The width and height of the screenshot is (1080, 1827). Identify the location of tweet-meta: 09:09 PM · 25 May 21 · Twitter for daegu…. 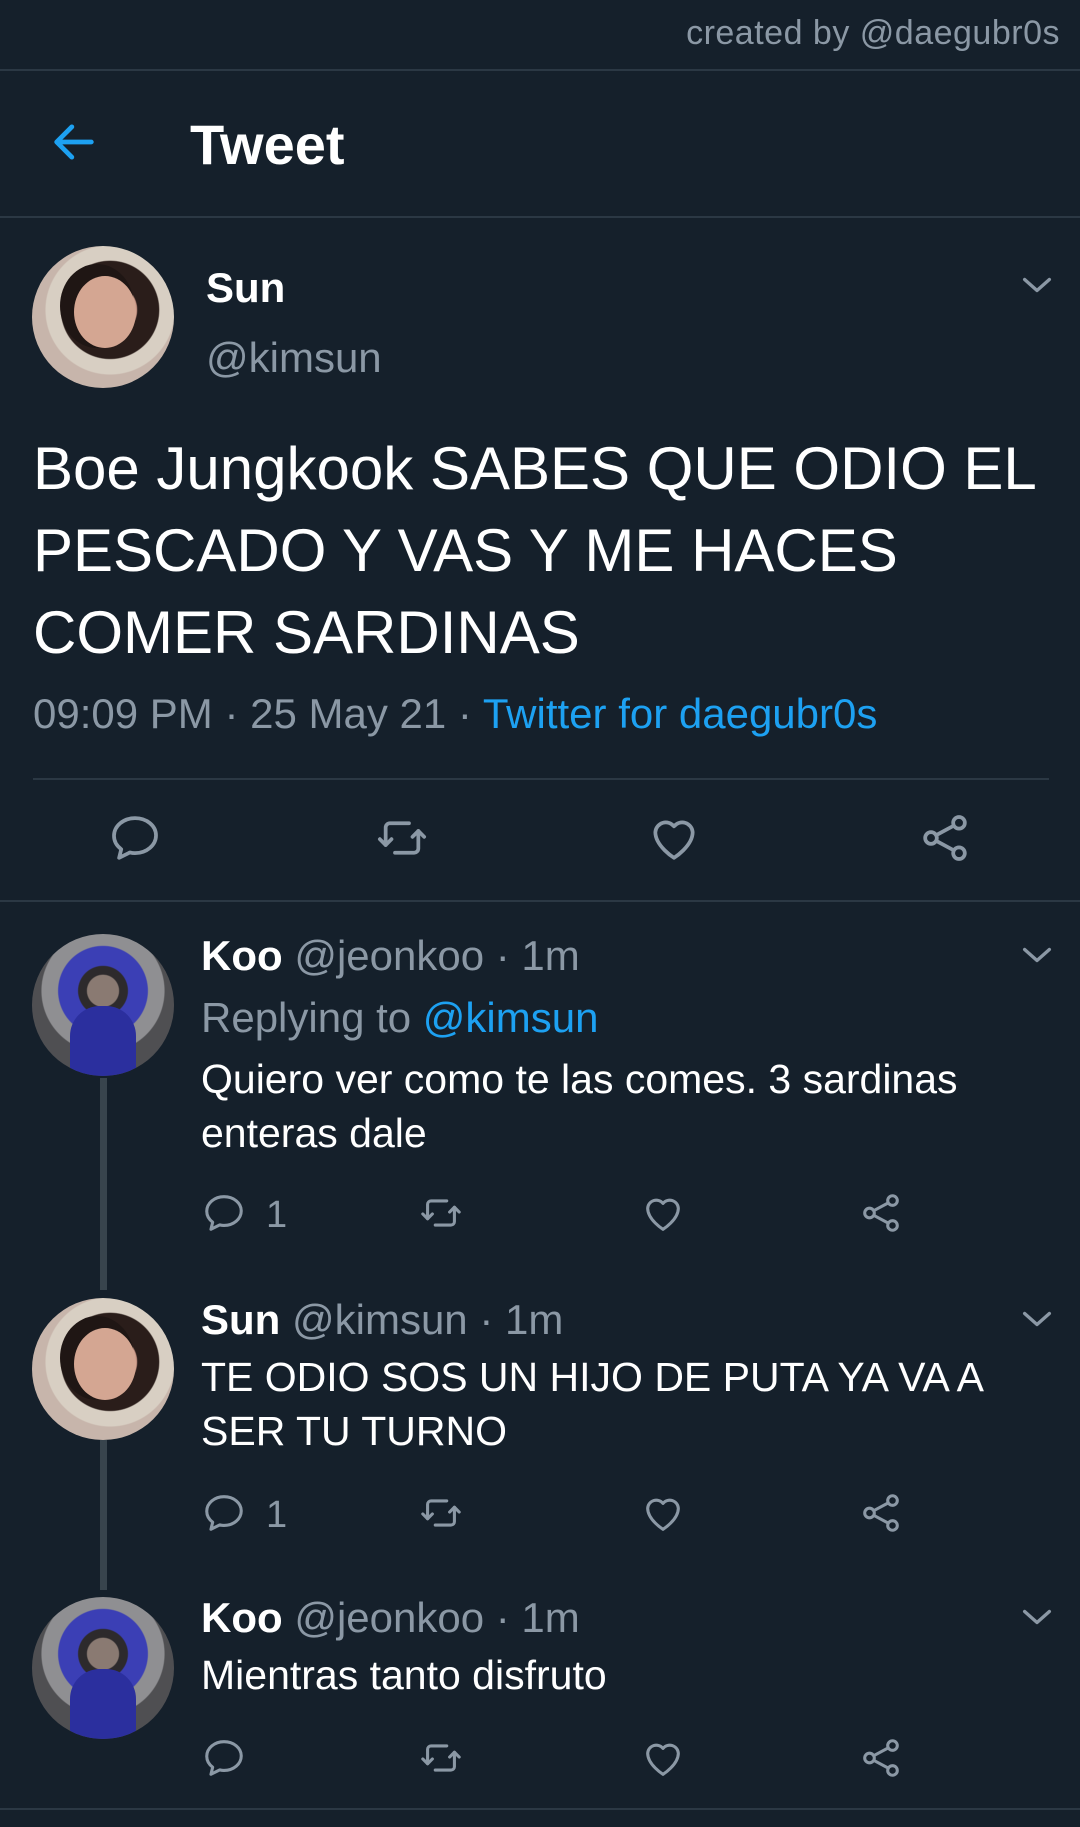
(455, 714).